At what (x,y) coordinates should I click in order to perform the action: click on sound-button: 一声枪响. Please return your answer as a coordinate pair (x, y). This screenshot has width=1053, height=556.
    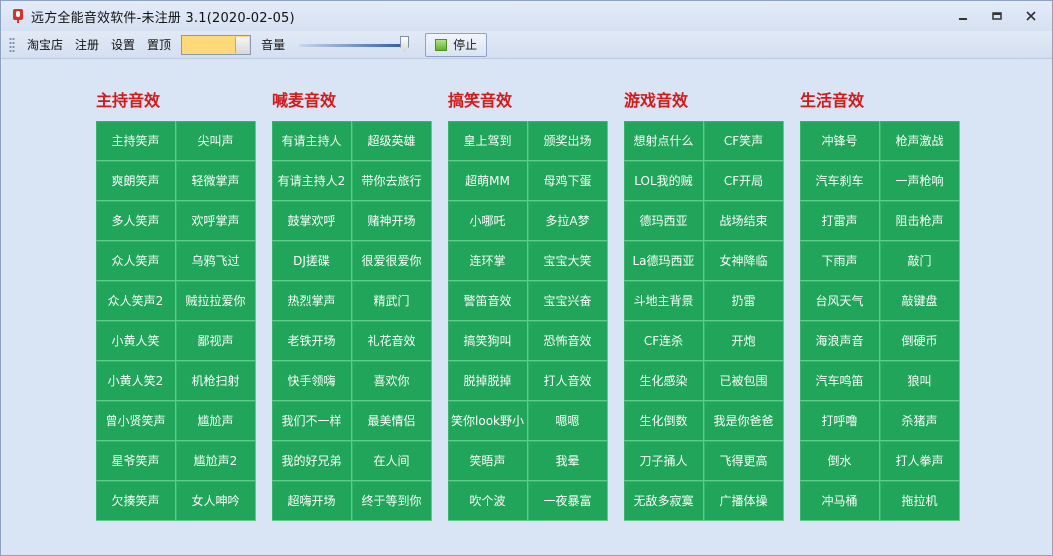
    Looking at the image, I should click on (920, 181).